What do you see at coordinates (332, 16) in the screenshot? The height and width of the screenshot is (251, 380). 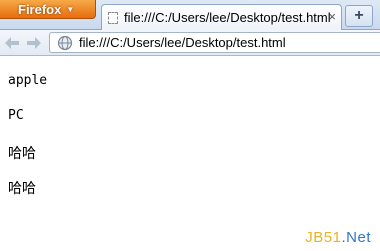 I see `close-tab-icon: ×` at bounding box center [332, 16].